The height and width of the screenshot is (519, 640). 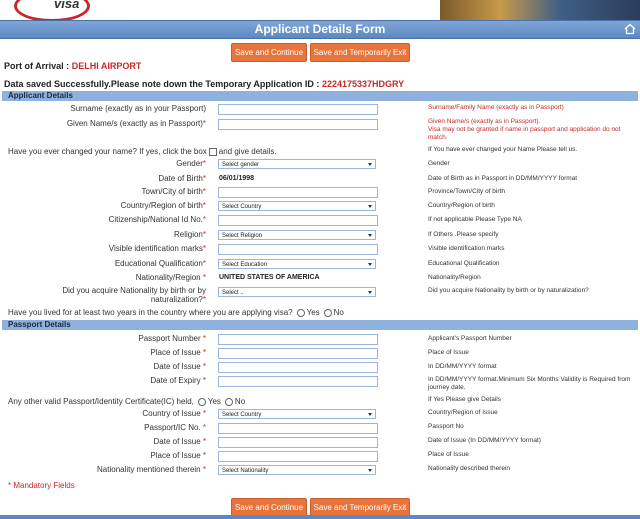 I want to click on port-of-arrival: Port of Arrival : DELHI AIRPORT, so click(x=72, y=66).